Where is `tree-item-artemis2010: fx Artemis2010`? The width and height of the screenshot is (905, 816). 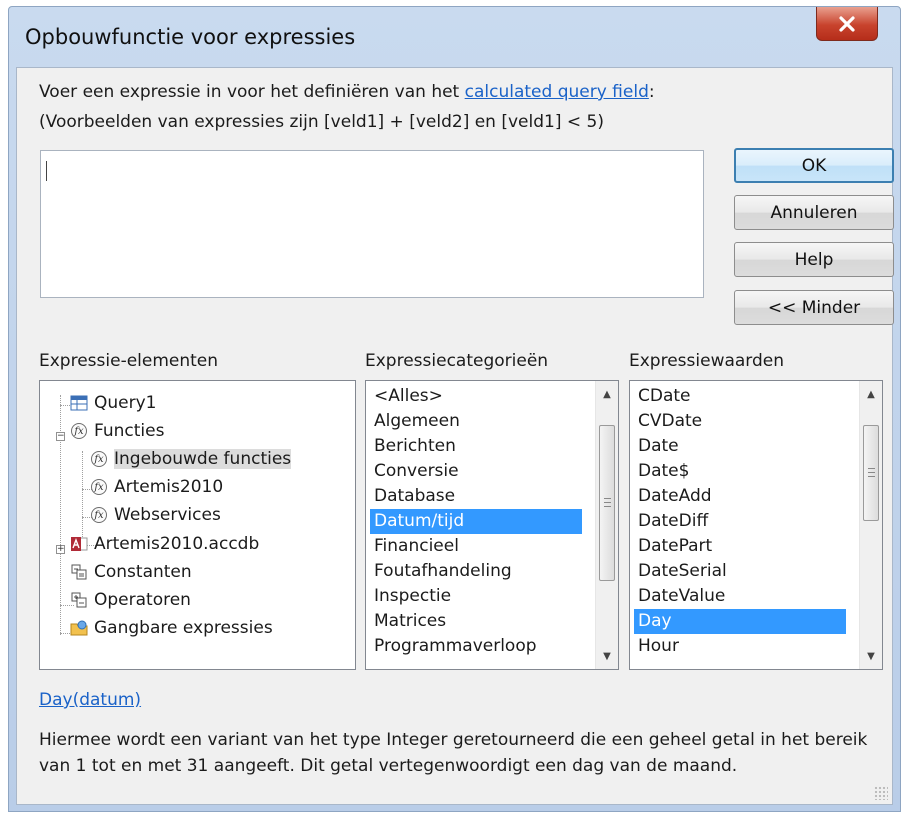 tree-item-artemis2010: fx Artemis2010 is located at coordinates (156, 487).